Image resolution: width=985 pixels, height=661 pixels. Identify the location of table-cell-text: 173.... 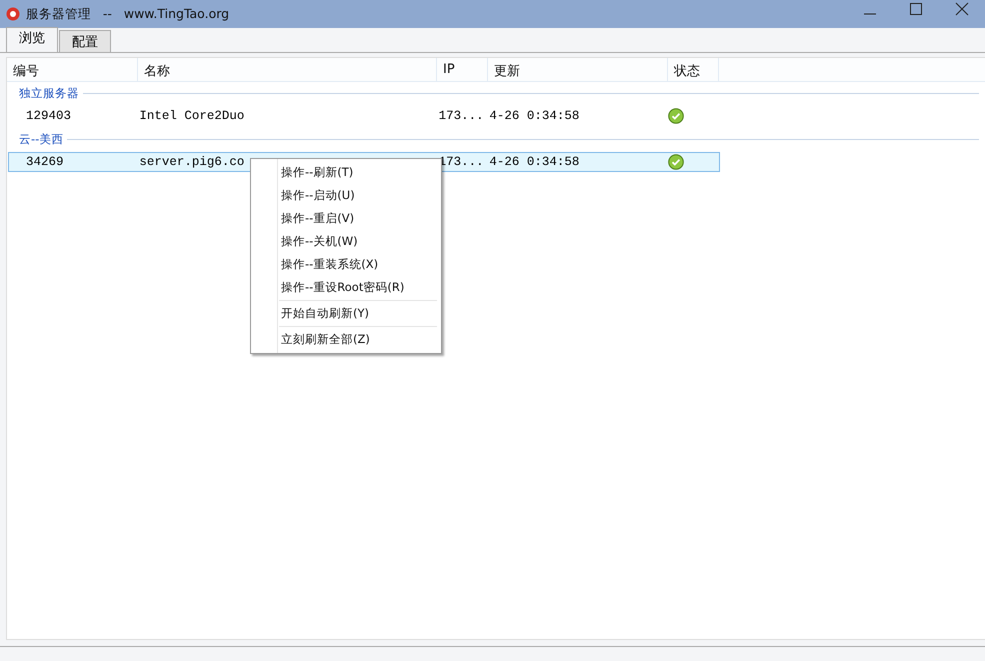
(461, 116).